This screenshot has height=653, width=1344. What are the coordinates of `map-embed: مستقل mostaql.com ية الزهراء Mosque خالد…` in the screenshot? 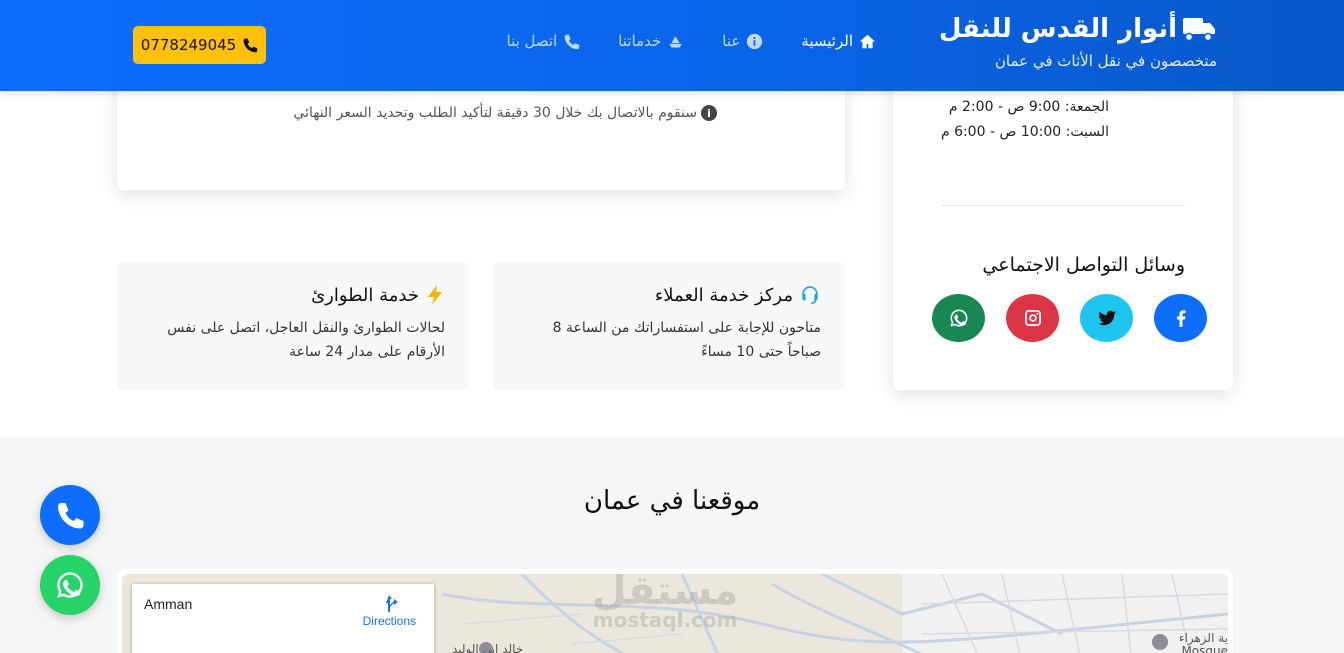 It's located at (675, 613).